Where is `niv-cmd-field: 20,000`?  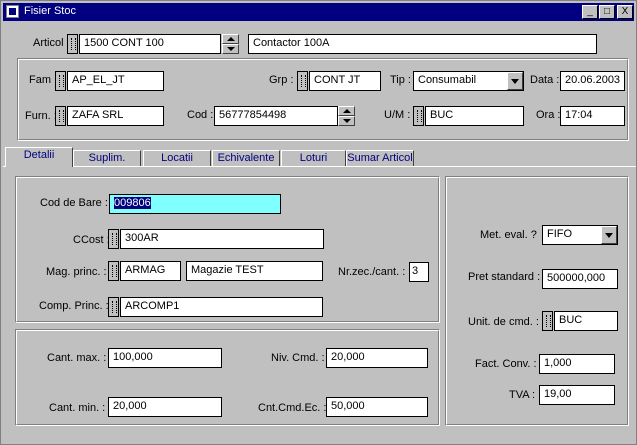 niv-cmd-field: 20,000 is located at coordinates (377, 358).